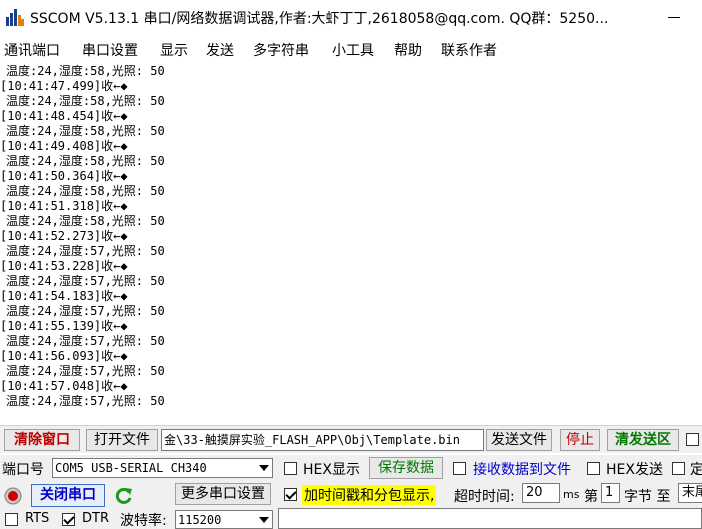  What do you see at coordinates (23, 470) in the screenshot?
I see `port-label: 端口号` at bounding box center [23, 470].